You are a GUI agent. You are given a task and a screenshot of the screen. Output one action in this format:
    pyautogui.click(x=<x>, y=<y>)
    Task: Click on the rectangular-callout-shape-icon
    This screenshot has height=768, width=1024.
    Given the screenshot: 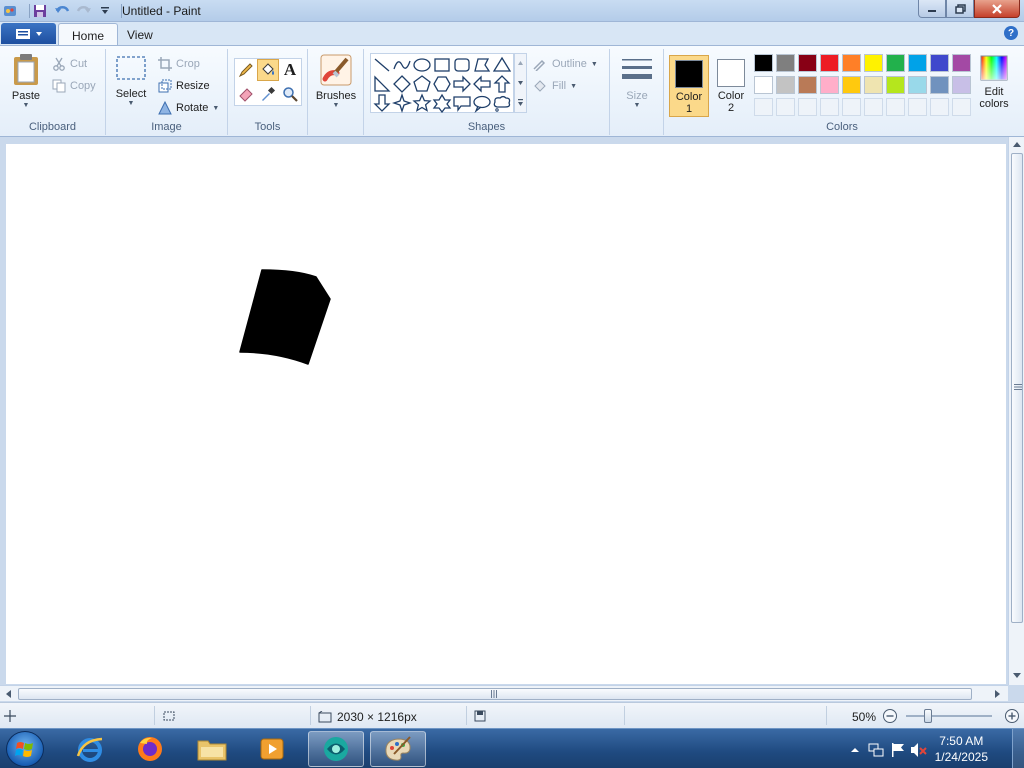 What is the action you would take?
    pyautogui.click(x=462, y=103)
    